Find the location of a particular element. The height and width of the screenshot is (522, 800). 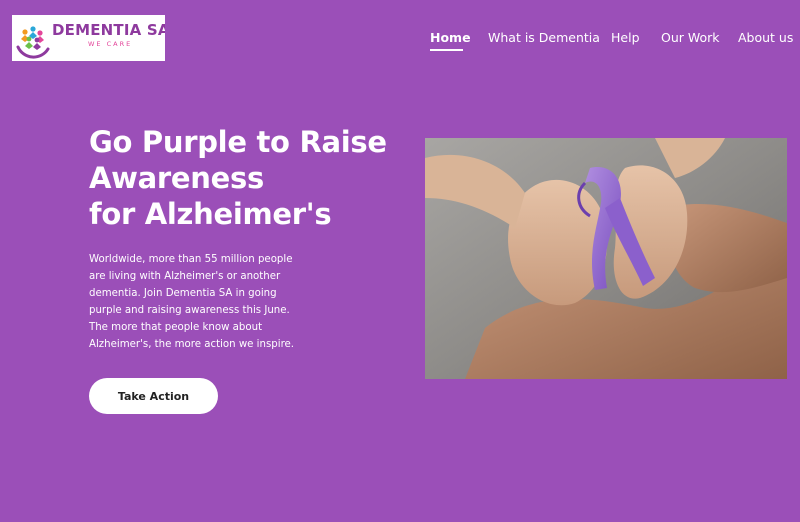

hero-title-line: Go Purple to Raise is located at coordinates (238, 142).